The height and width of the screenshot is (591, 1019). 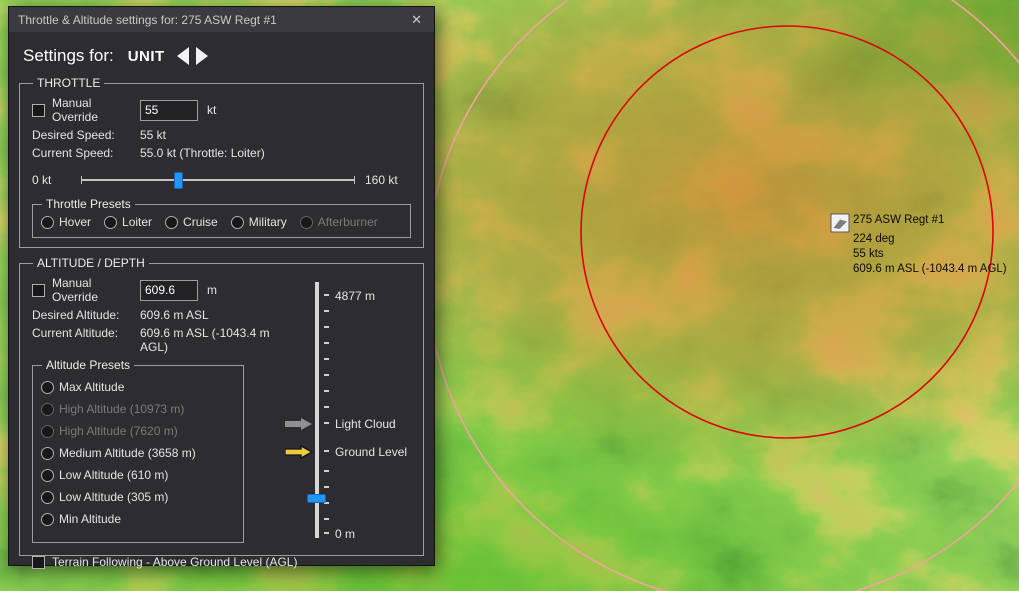 What do you see at coordinates (416, 20) in the screenshot?
I see `close-icon: ✕` at bounding box center [416, 20].